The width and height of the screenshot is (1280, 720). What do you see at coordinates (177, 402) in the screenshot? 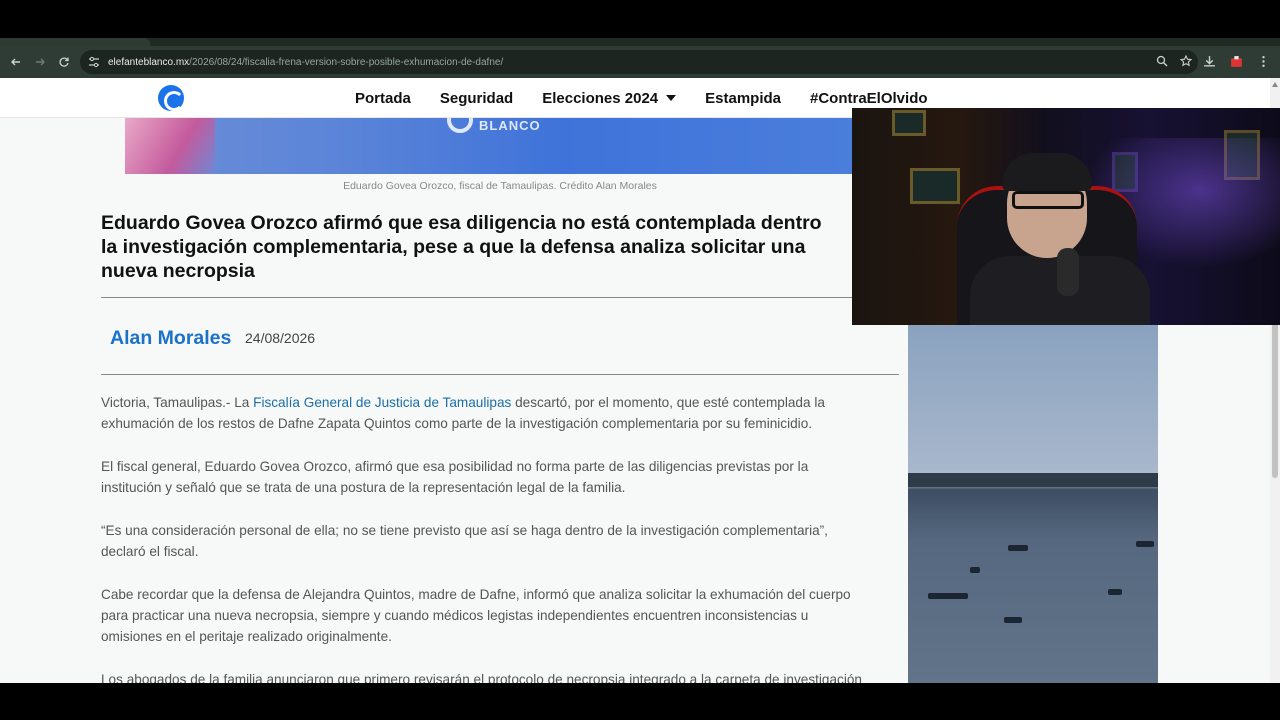
I see `text: Victoria, Tamaulipas.- La` at bounding box center [177, 402].